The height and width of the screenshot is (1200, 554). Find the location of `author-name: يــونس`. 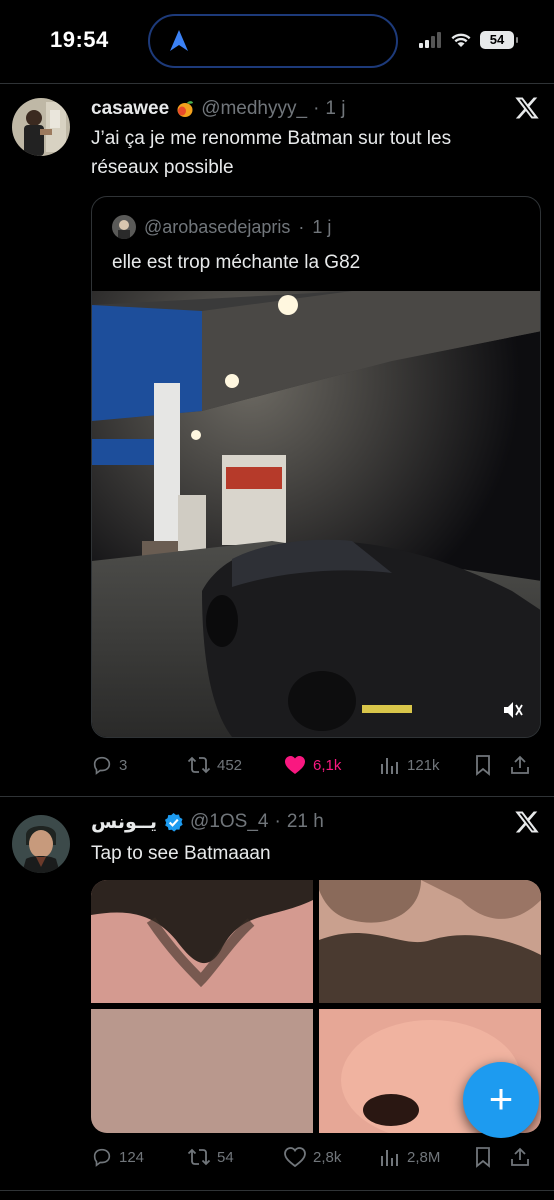

author-name: يــونس is located at coordinates (124, 822).